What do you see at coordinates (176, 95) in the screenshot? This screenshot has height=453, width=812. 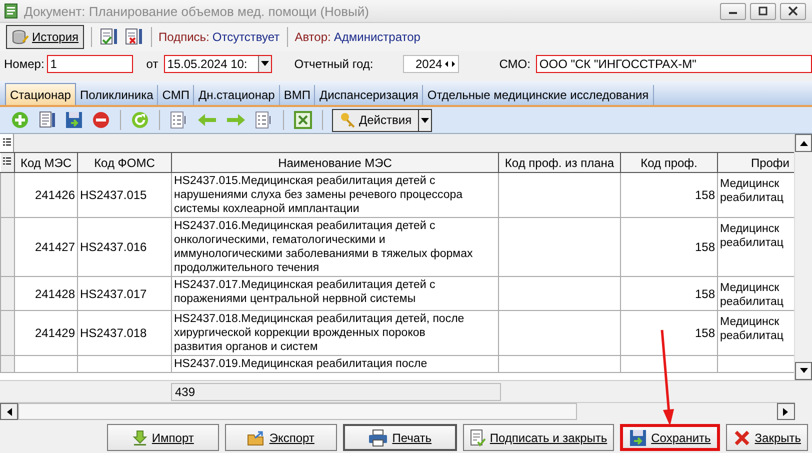 I see `tab: СМП` at bounding box center [176, 95].